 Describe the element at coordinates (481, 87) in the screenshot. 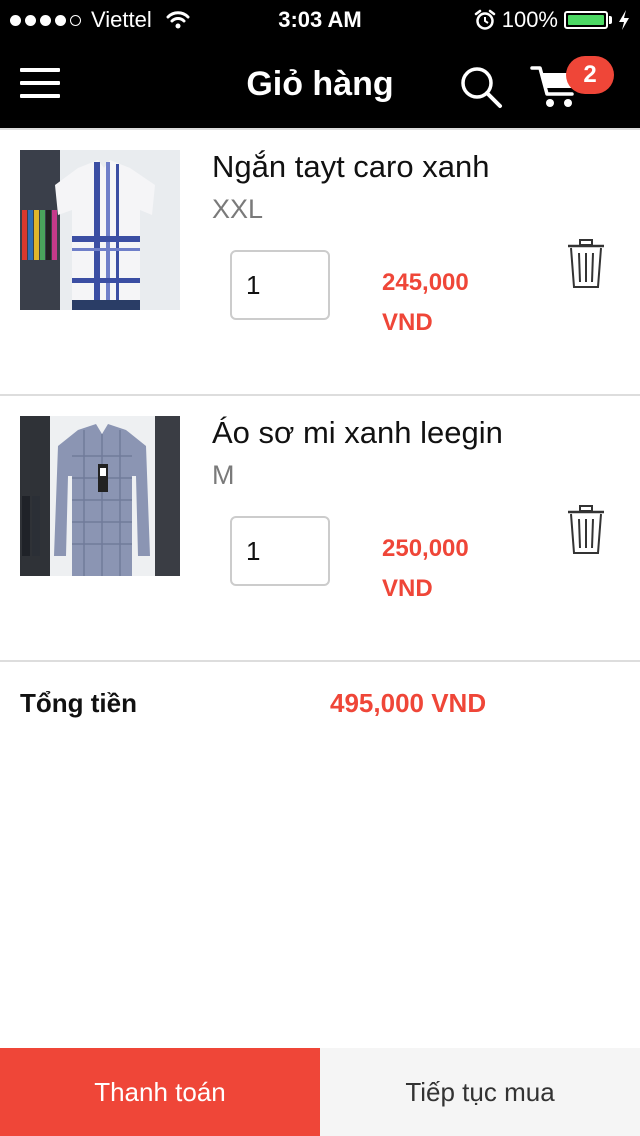

I see `search-icon` at that location.